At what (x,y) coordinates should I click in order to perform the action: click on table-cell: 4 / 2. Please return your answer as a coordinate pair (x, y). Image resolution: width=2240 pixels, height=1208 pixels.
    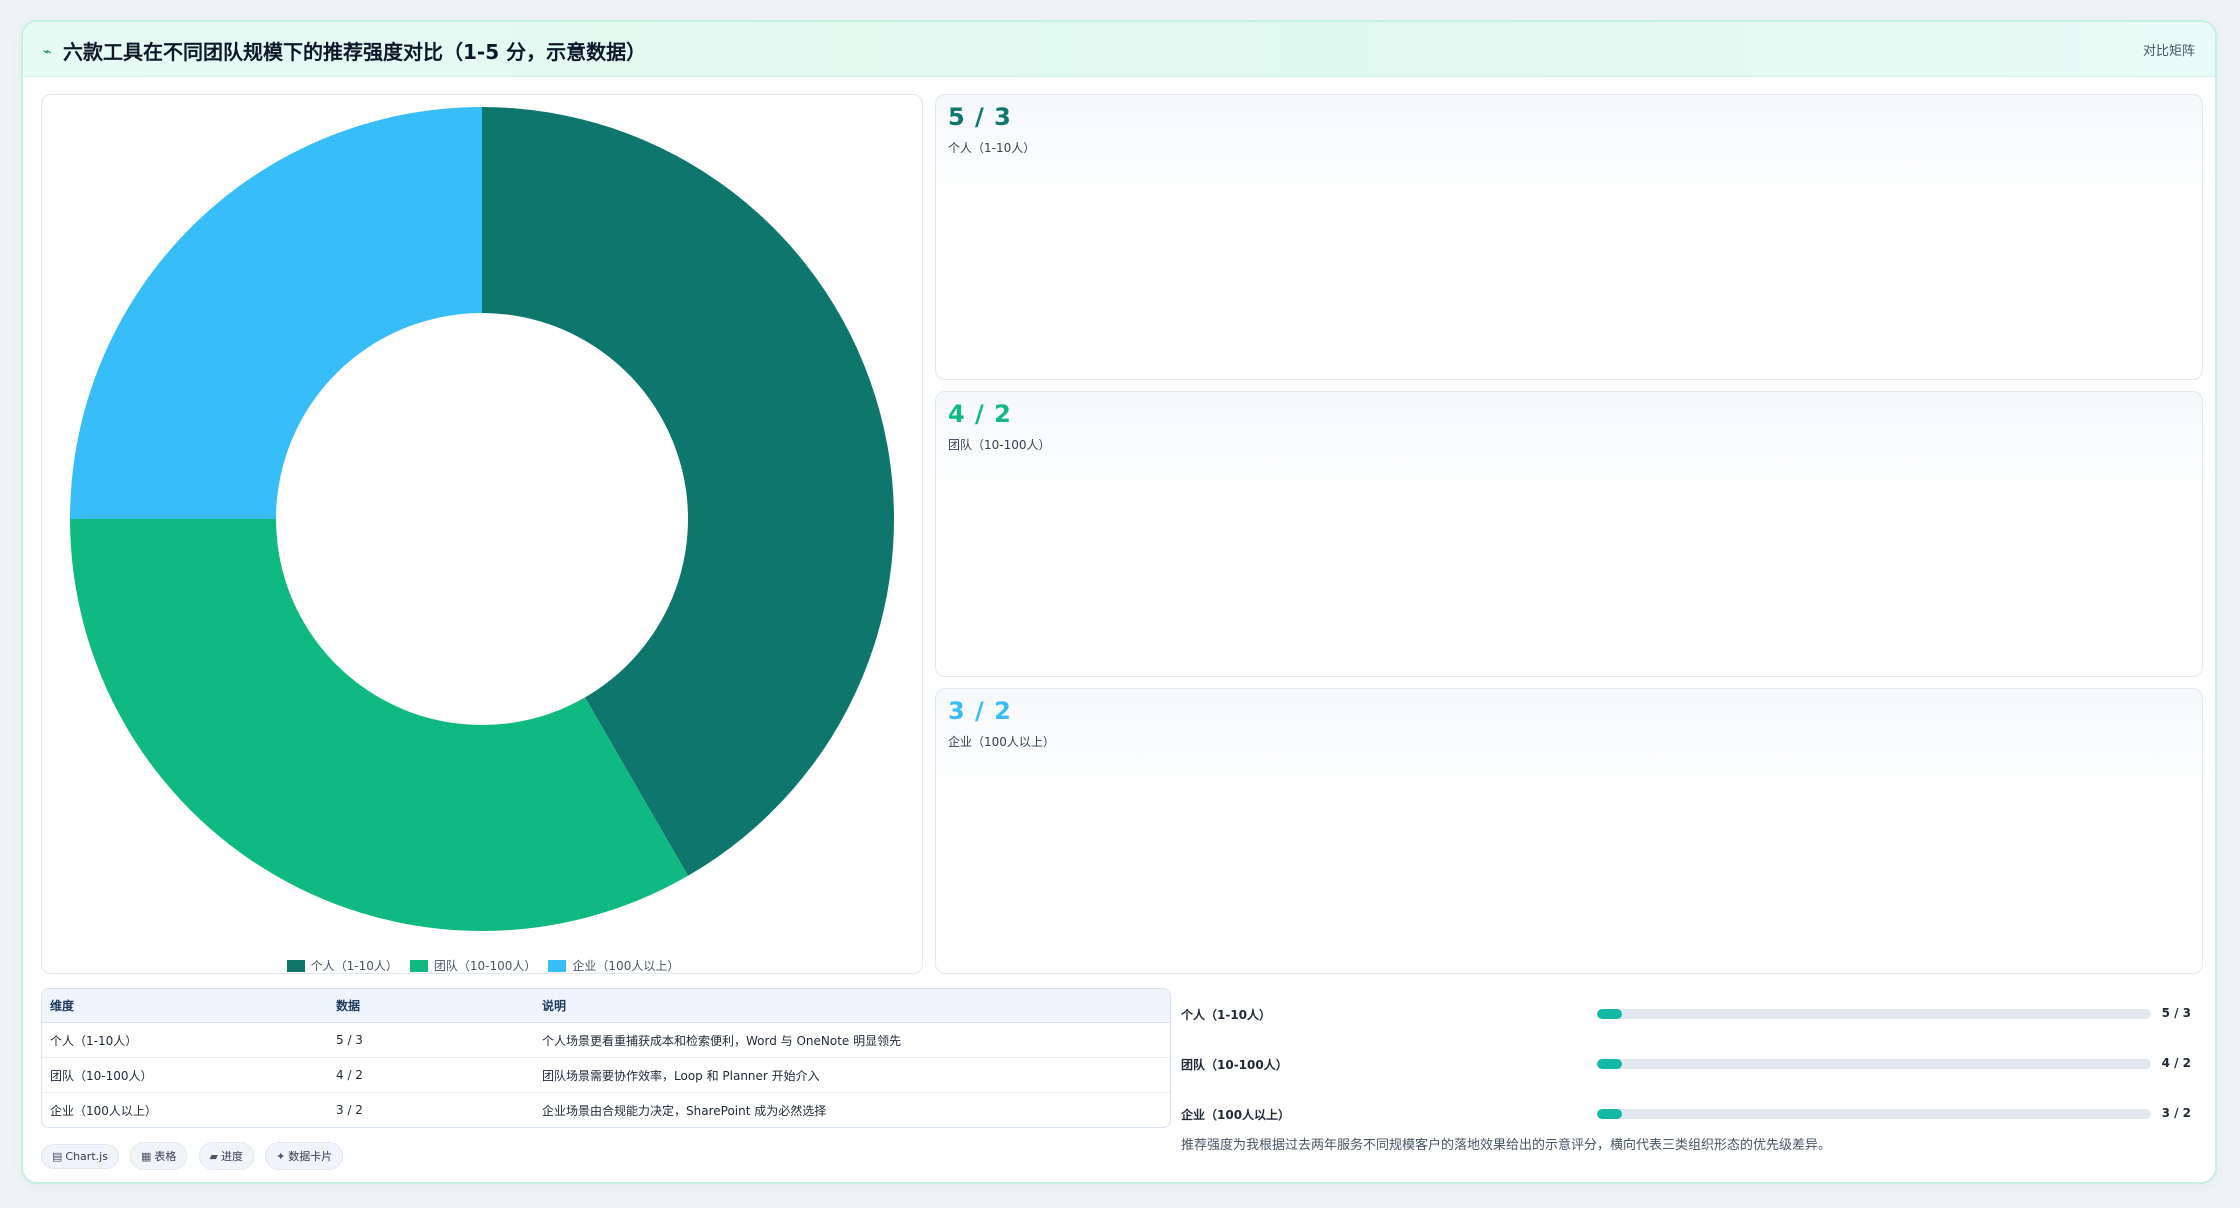
    Looking at the image, I should click on (431, 1075).